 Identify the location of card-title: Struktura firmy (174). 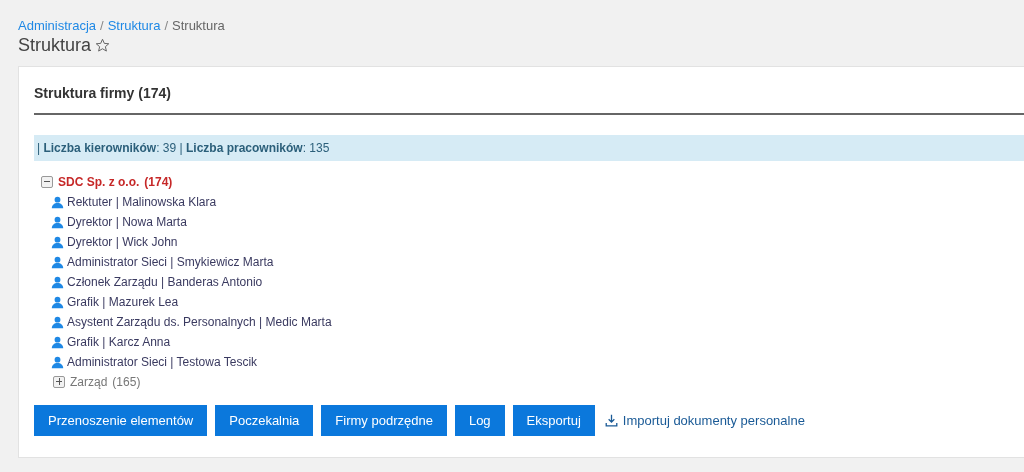
(103, 94).